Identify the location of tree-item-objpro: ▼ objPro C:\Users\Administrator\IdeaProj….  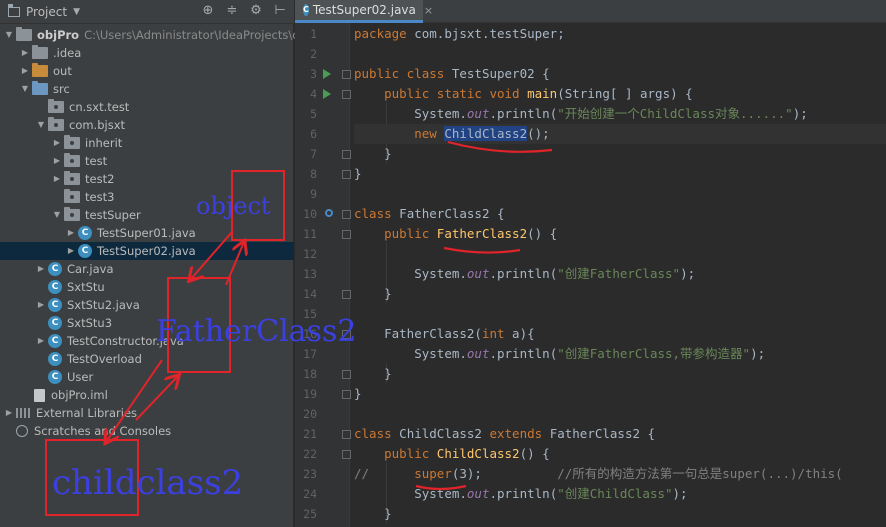
(166, 35).